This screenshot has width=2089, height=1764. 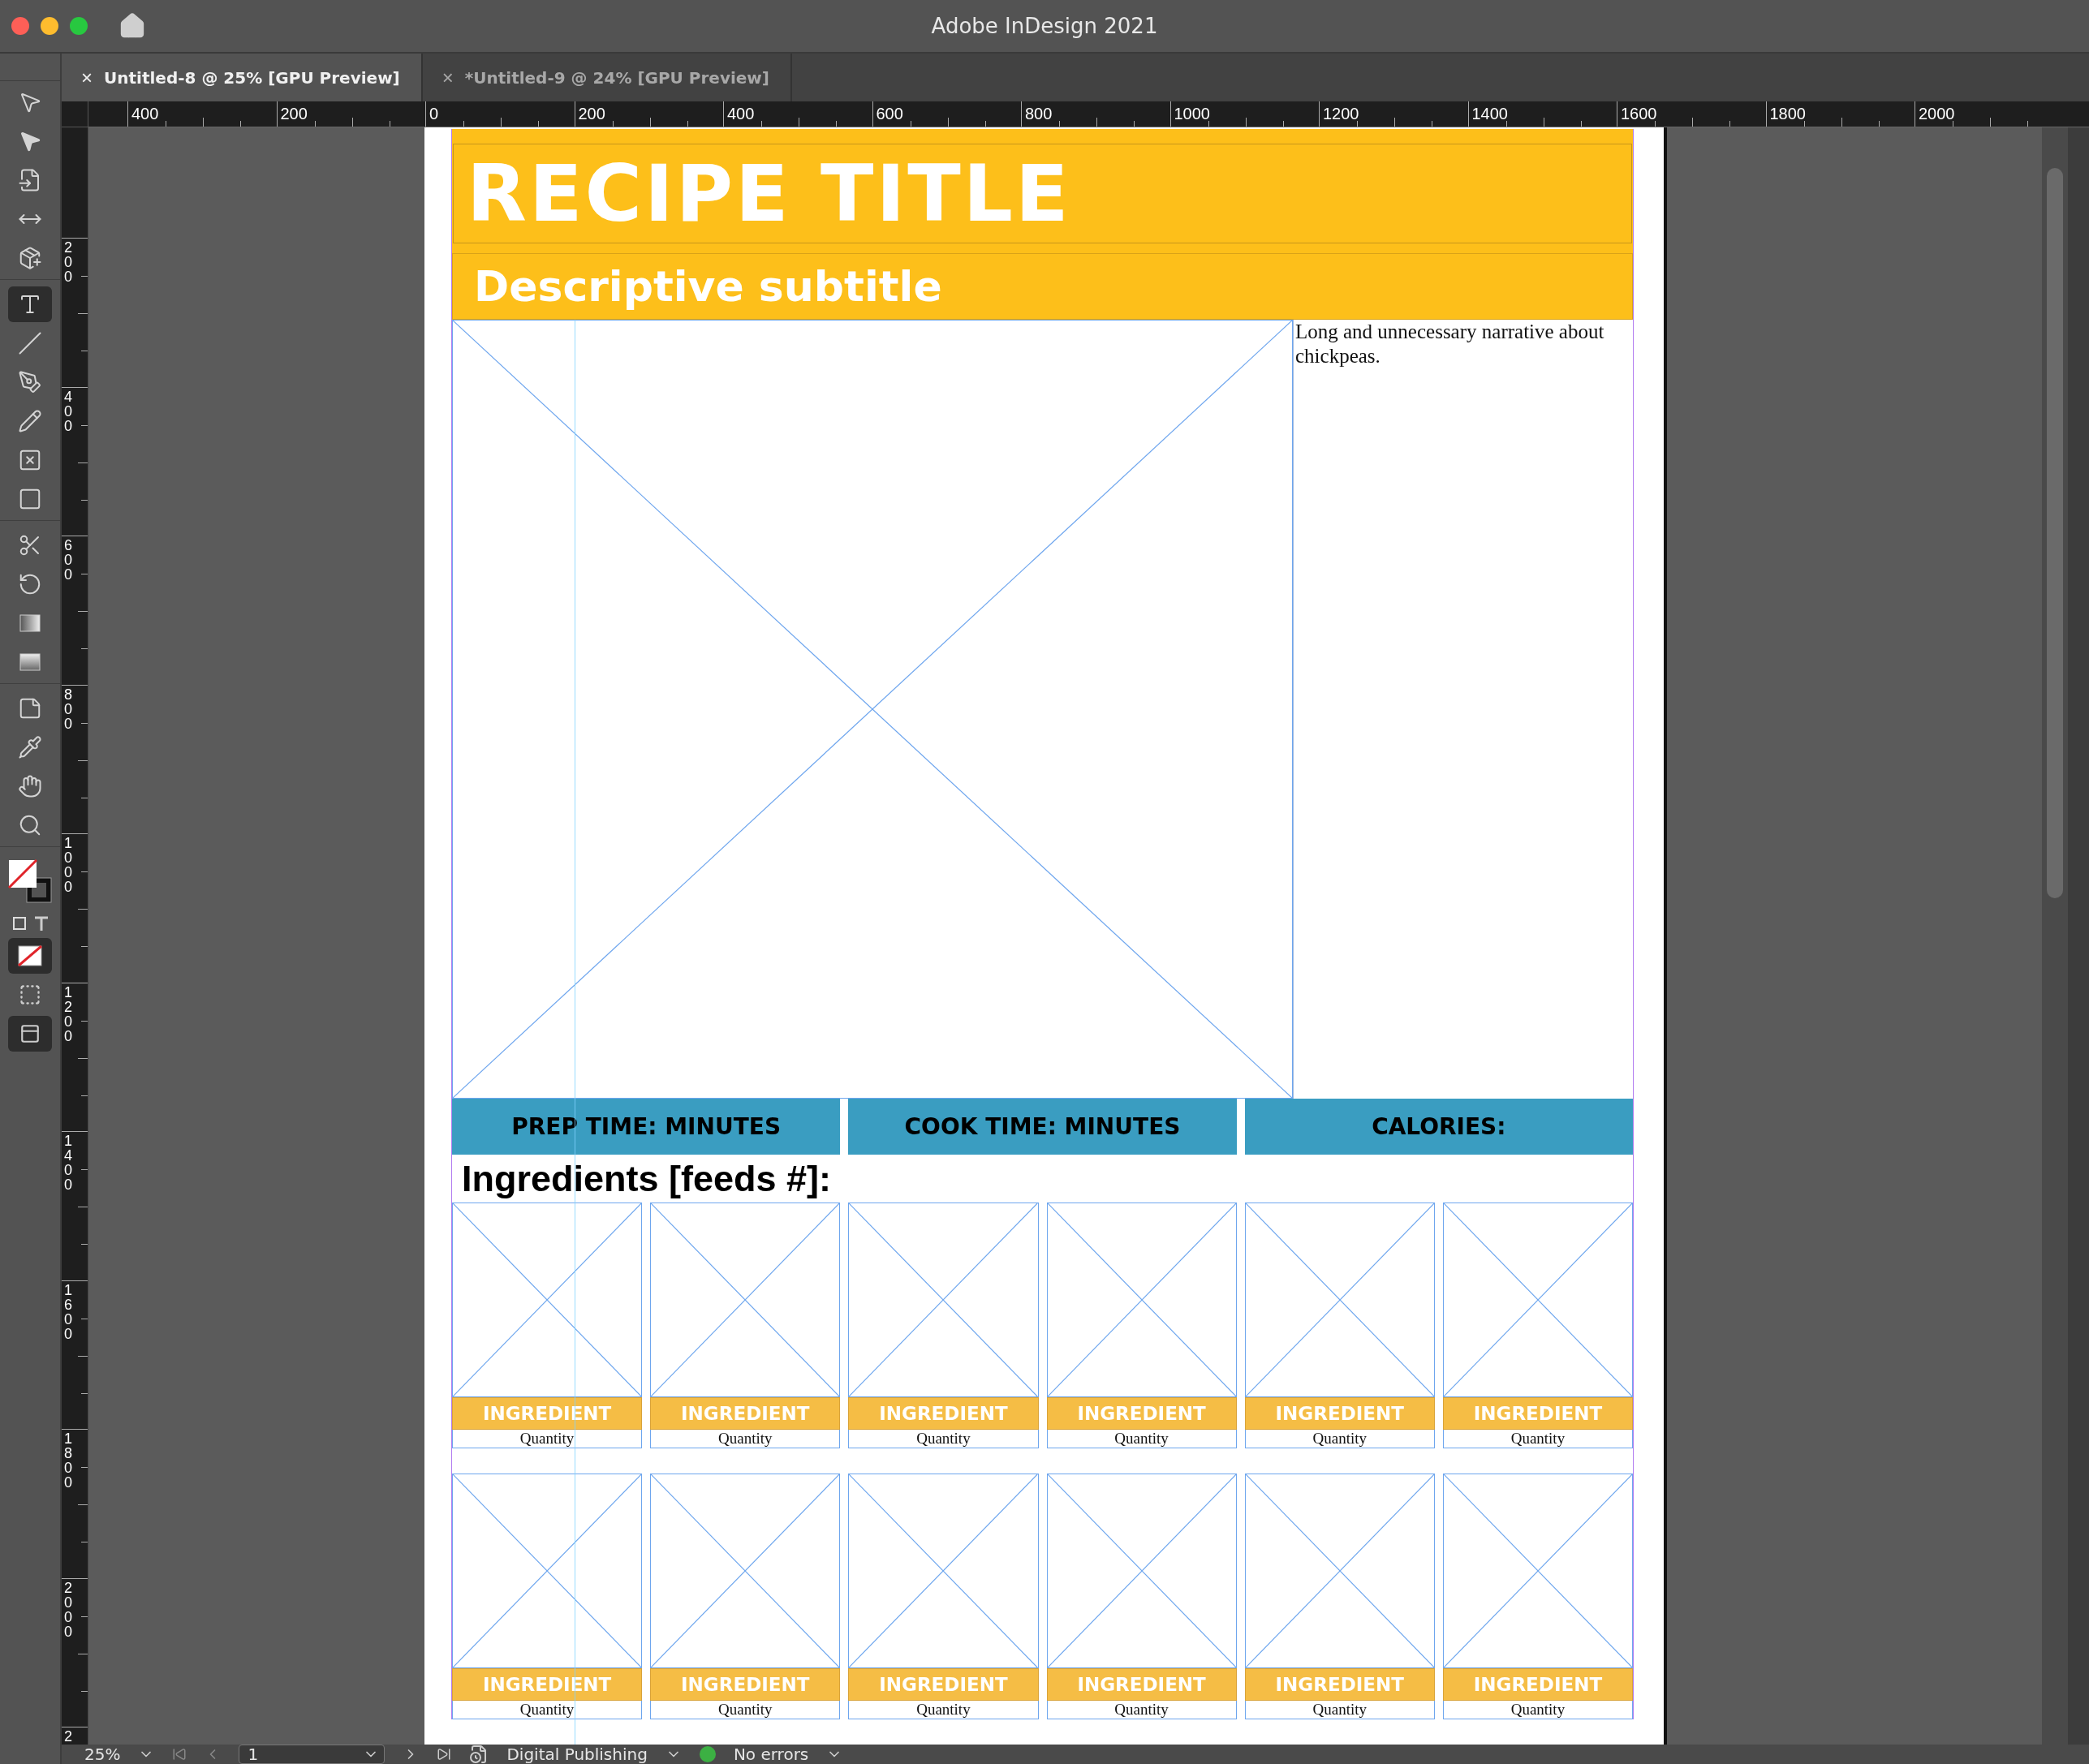 I want to click on close-window-button, so click(x=20, y=26).